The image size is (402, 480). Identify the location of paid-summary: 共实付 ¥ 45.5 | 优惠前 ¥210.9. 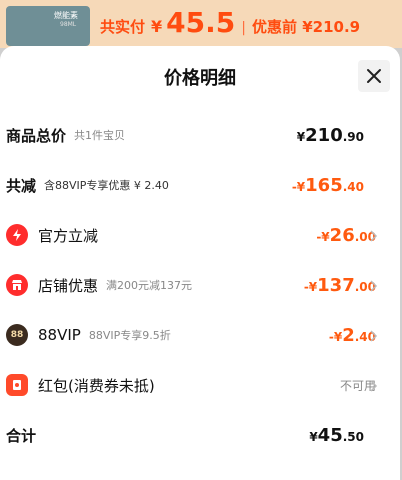
(230, 22).